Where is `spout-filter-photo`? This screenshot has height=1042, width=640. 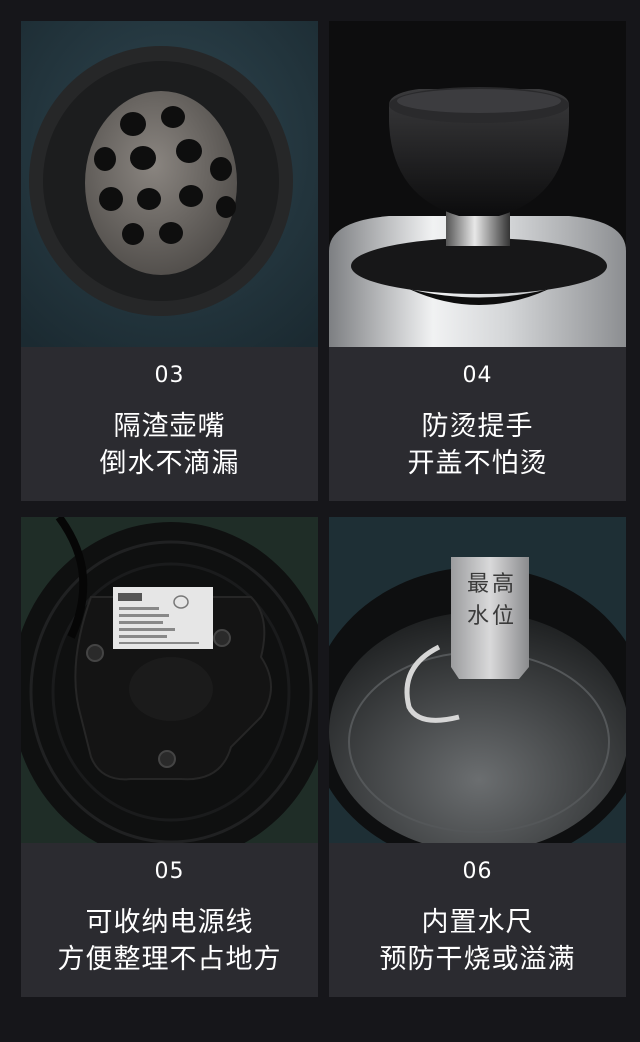 spout-filter-photo is located at coordinates (169, 184).